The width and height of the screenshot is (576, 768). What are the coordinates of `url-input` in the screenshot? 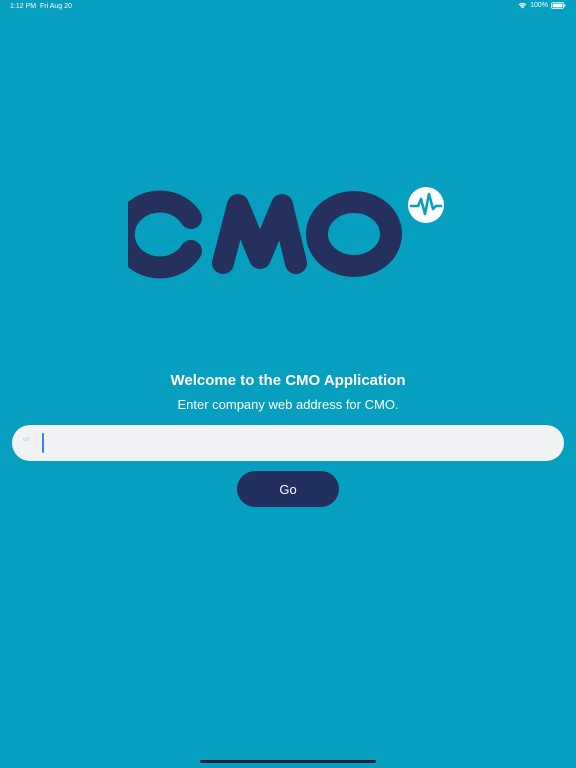 It's located at (297, 443).